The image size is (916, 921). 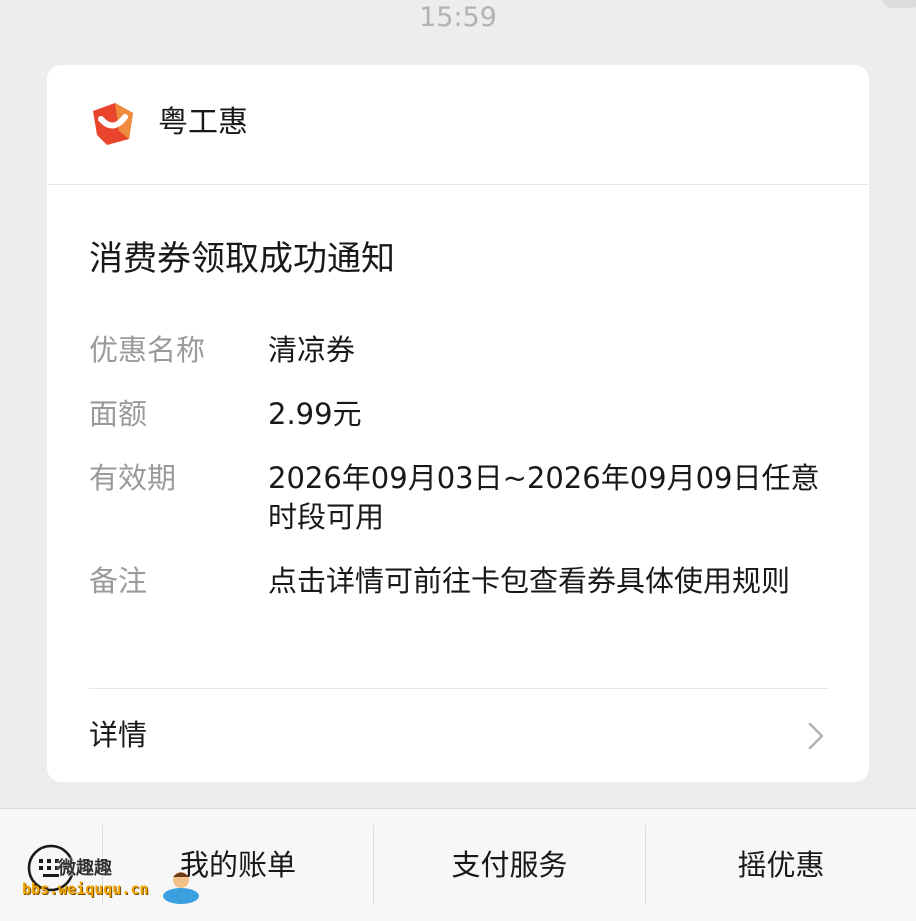 What do you see at coordinates (113, 124) in the screenshot?
I see `yuegonghui-logo-icon` at bounding box center [113, 124].